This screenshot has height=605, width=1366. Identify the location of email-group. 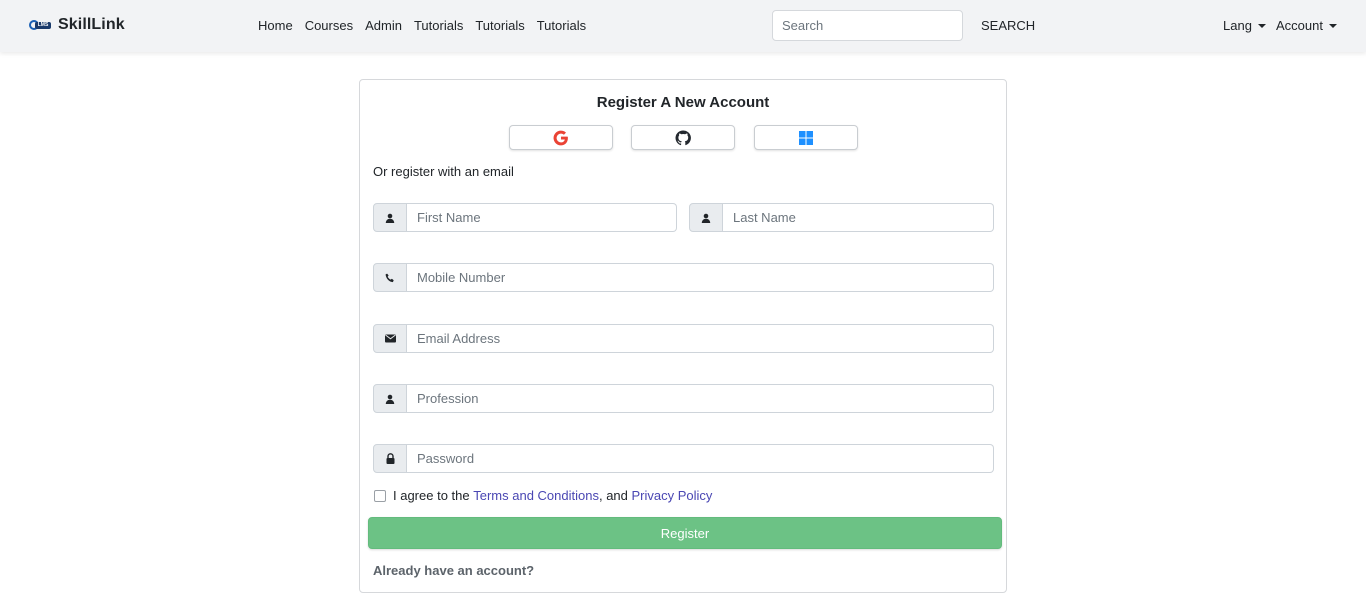
(683, 338).